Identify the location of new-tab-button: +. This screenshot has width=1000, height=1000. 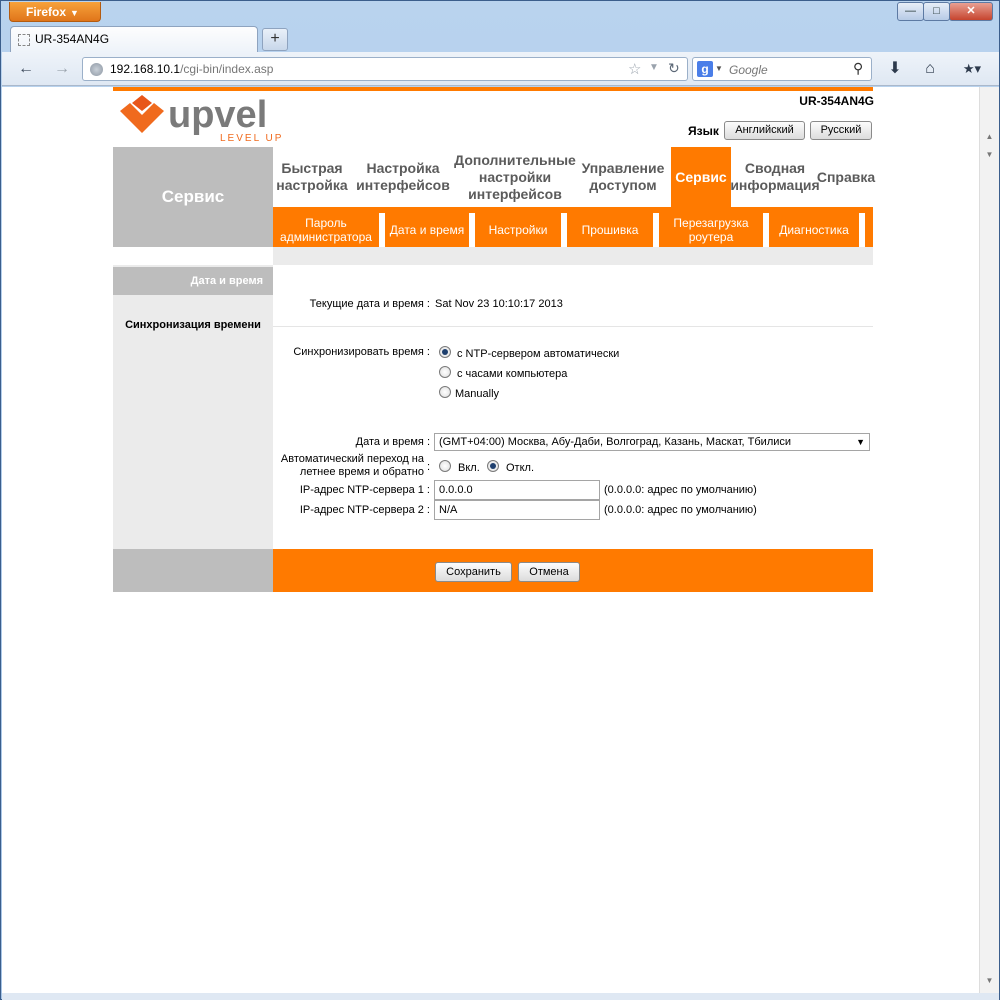
(275, 39).